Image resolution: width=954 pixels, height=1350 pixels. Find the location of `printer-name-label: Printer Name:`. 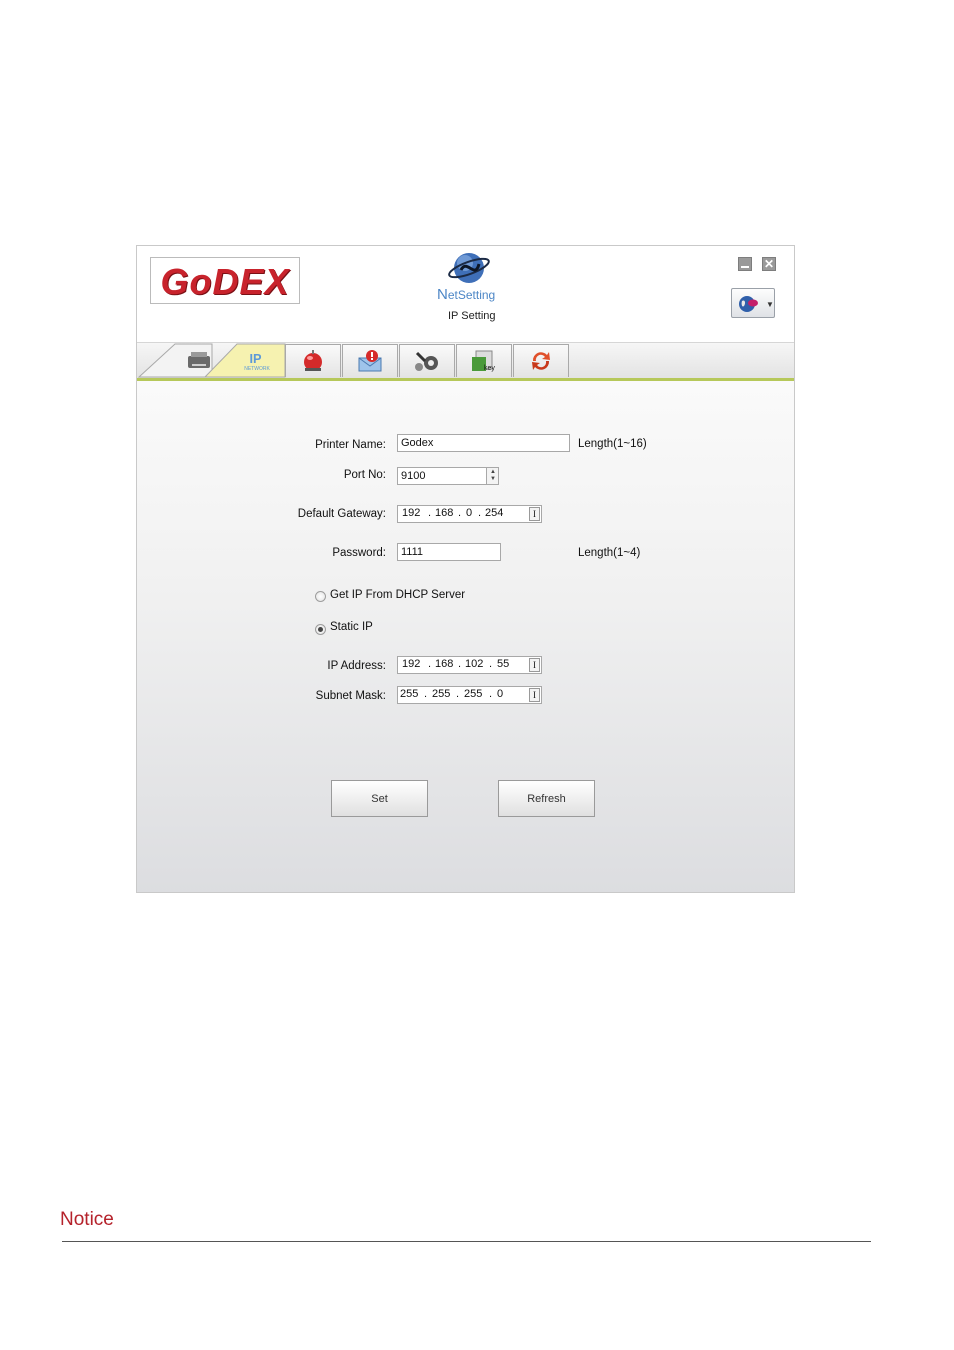

printer-name-label: Printer Name: is located at coordinates (350, 445).